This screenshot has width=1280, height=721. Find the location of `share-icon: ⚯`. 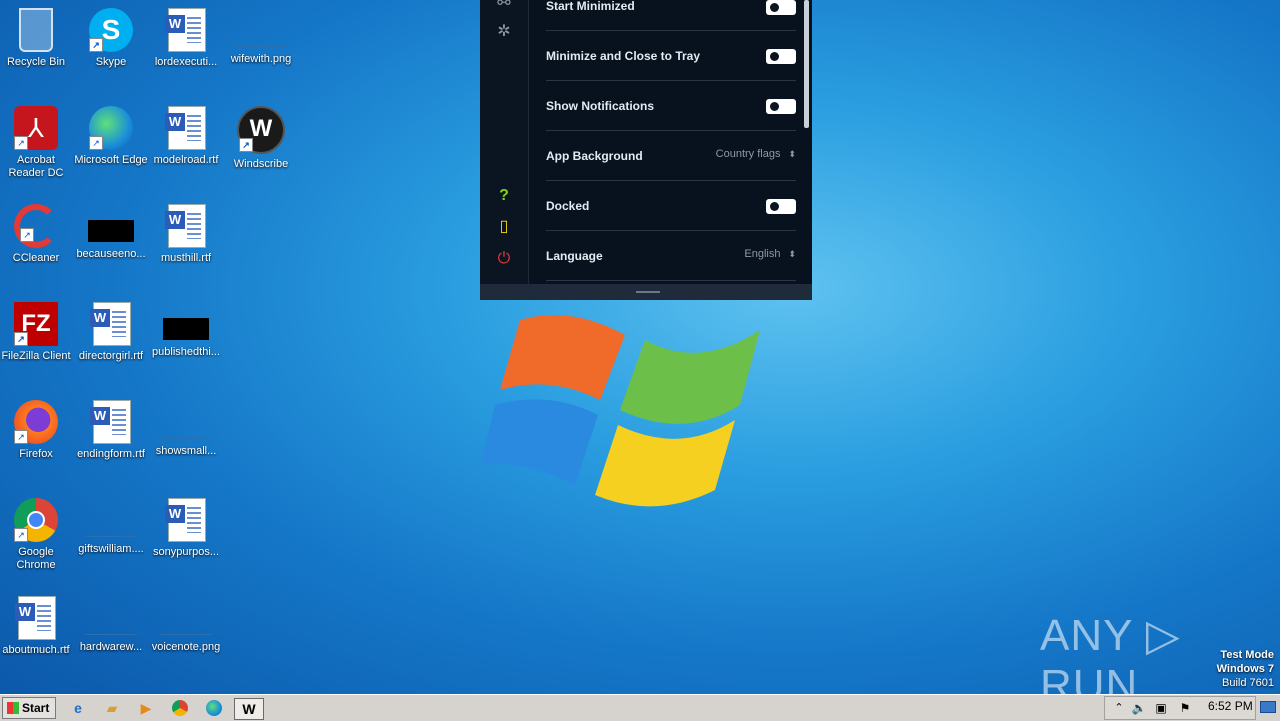

share-icon: ⚯ is located at coordinates (504, 7).